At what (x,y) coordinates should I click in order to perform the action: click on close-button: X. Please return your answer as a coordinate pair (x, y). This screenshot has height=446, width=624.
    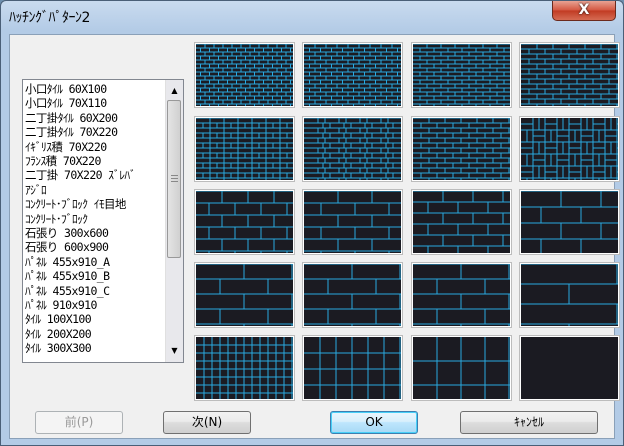
    Looking at the image, I should click on (584, 11).